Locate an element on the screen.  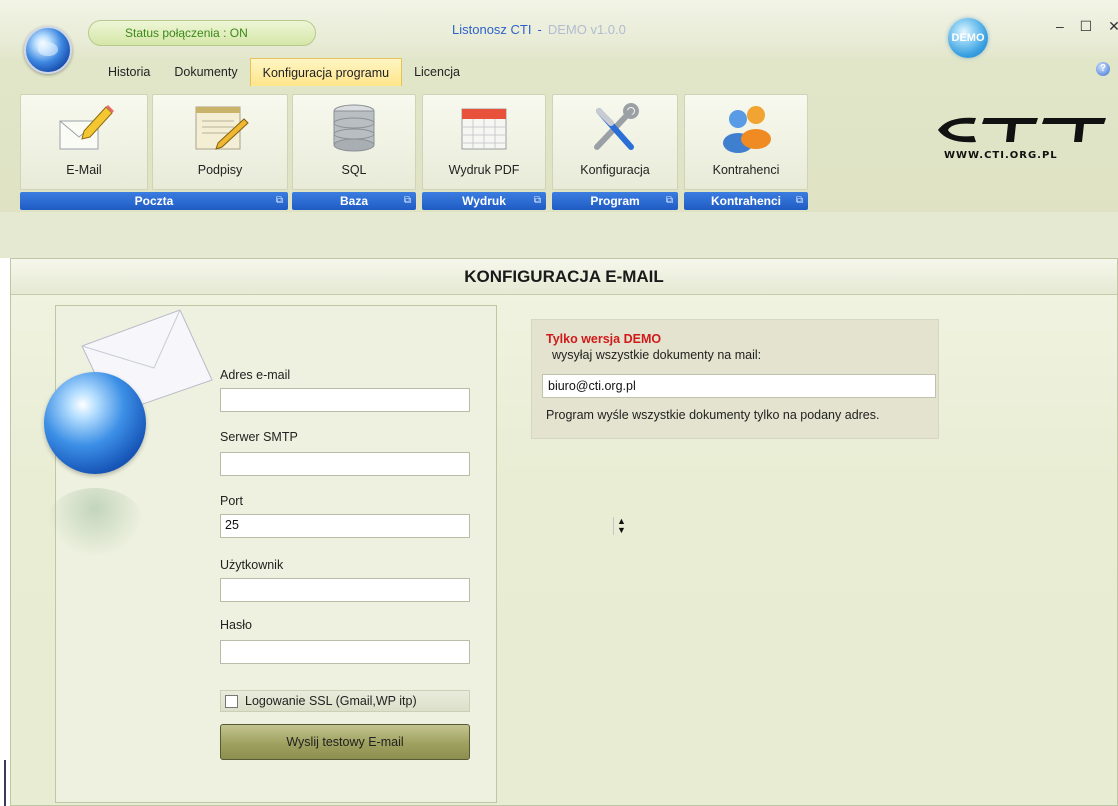
group-label-program: Program is located at coordinates (615, 201).